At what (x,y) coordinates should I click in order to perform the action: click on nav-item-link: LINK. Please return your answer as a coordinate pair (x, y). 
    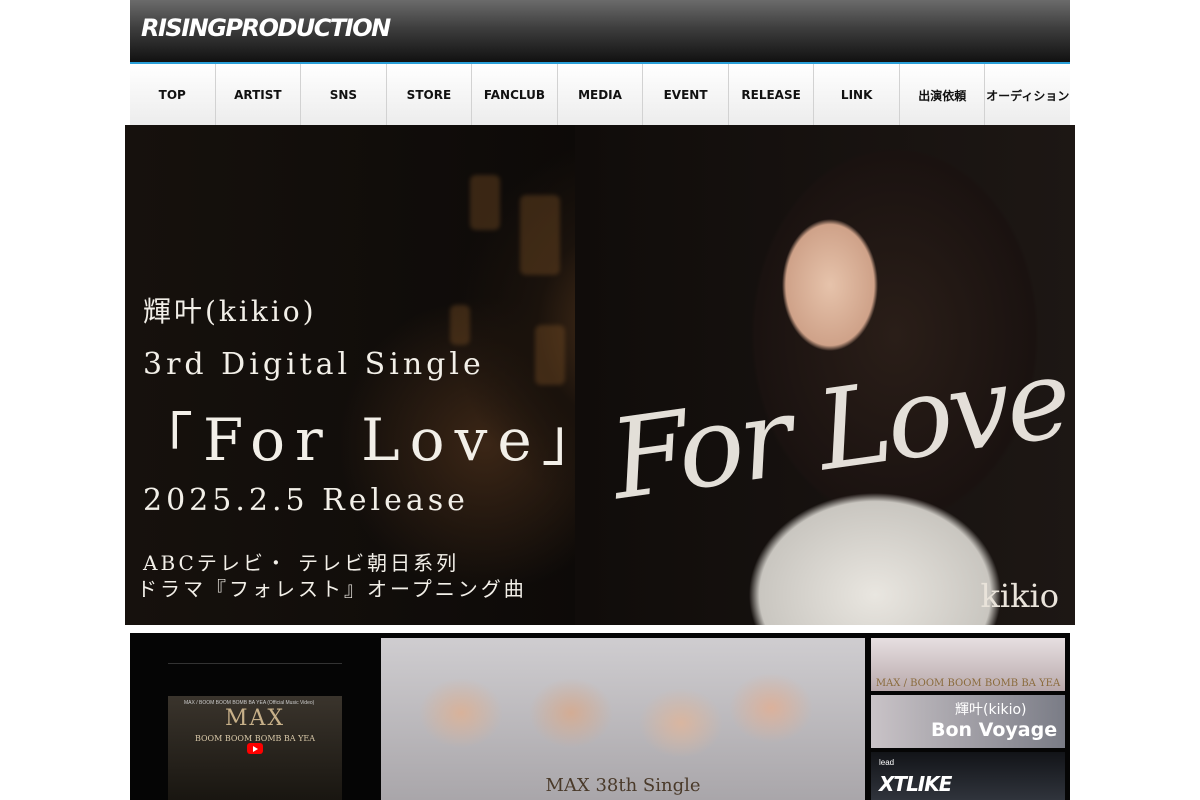
    Looking at the image, I should click on (857, 95).